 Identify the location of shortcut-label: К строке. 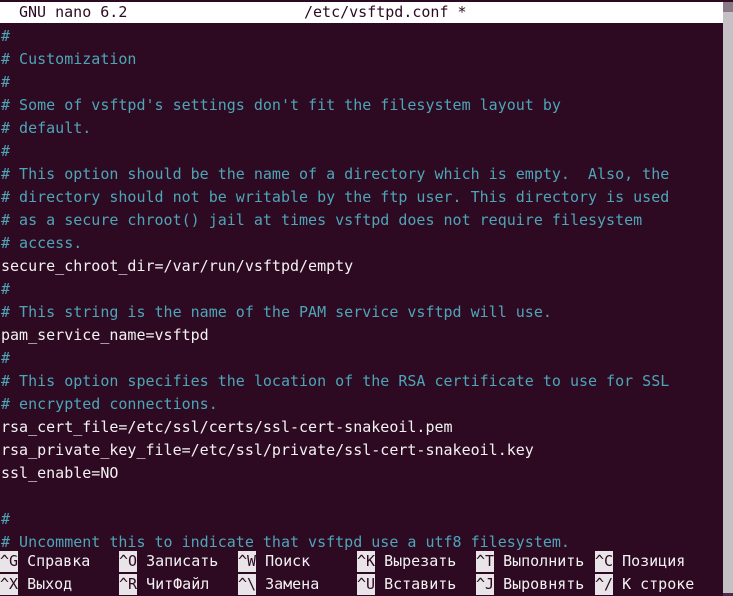
(658, 584).